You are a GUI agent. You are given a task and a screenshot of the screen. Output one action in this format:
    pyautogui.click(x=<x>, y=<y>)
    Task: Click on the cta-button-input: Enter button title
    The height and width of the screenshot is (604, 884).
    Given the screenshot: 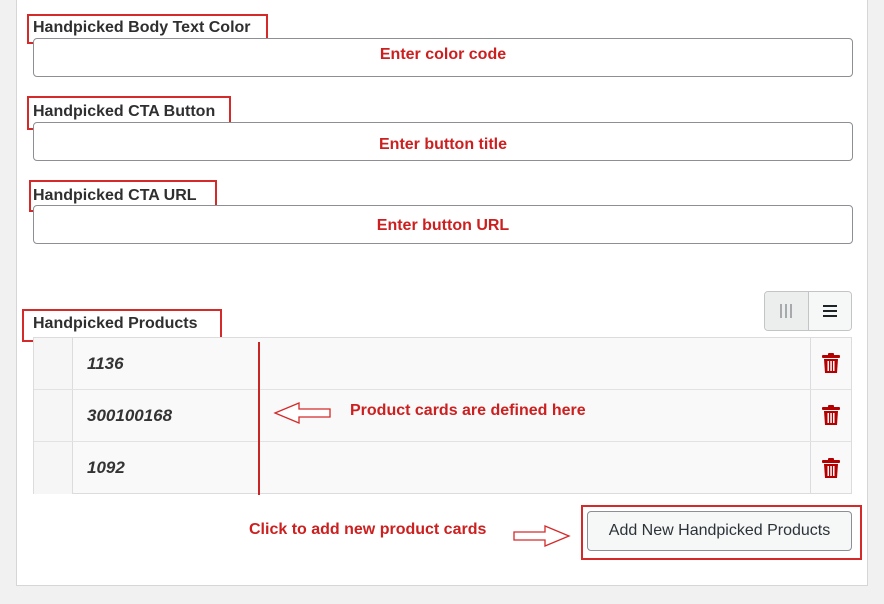 What is the action you would take?
    pyautogui.click(x=443, y=141)
    